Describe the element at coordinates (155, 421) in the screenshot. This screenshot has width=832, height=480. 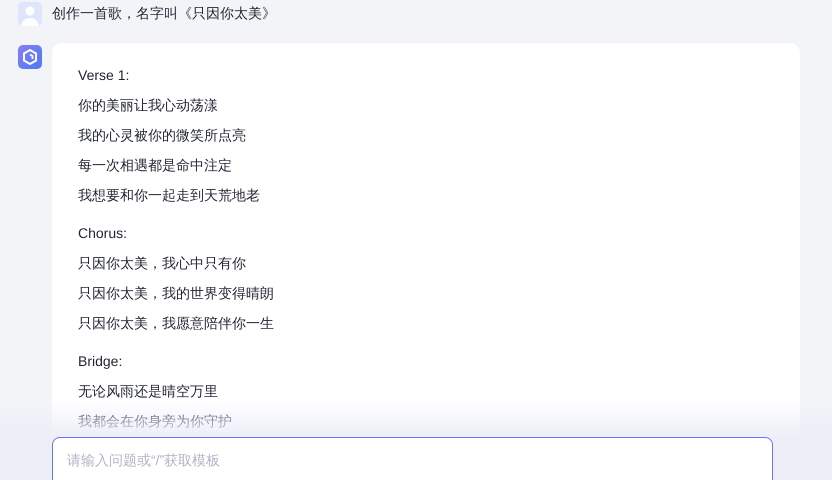
I see `lyric-line: 我都会在你身旁为你守护` at that location.